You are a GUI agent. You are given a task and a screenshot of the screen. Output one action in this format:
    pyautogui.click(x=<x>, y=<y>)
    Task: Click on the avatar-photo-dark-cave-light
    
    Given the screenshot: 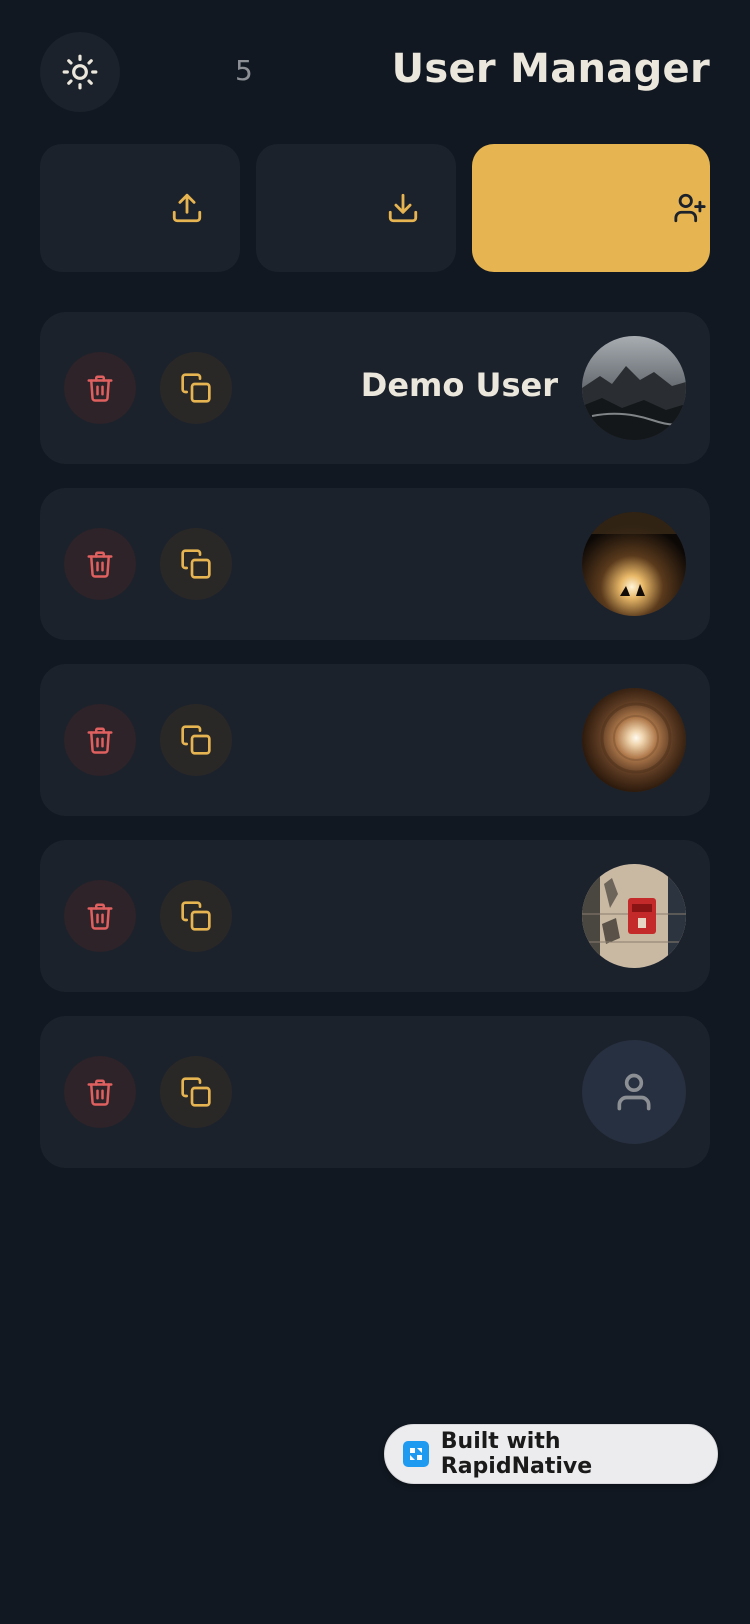 What is the action you would take?
    pyautogui.click(x=634, y=564)
    